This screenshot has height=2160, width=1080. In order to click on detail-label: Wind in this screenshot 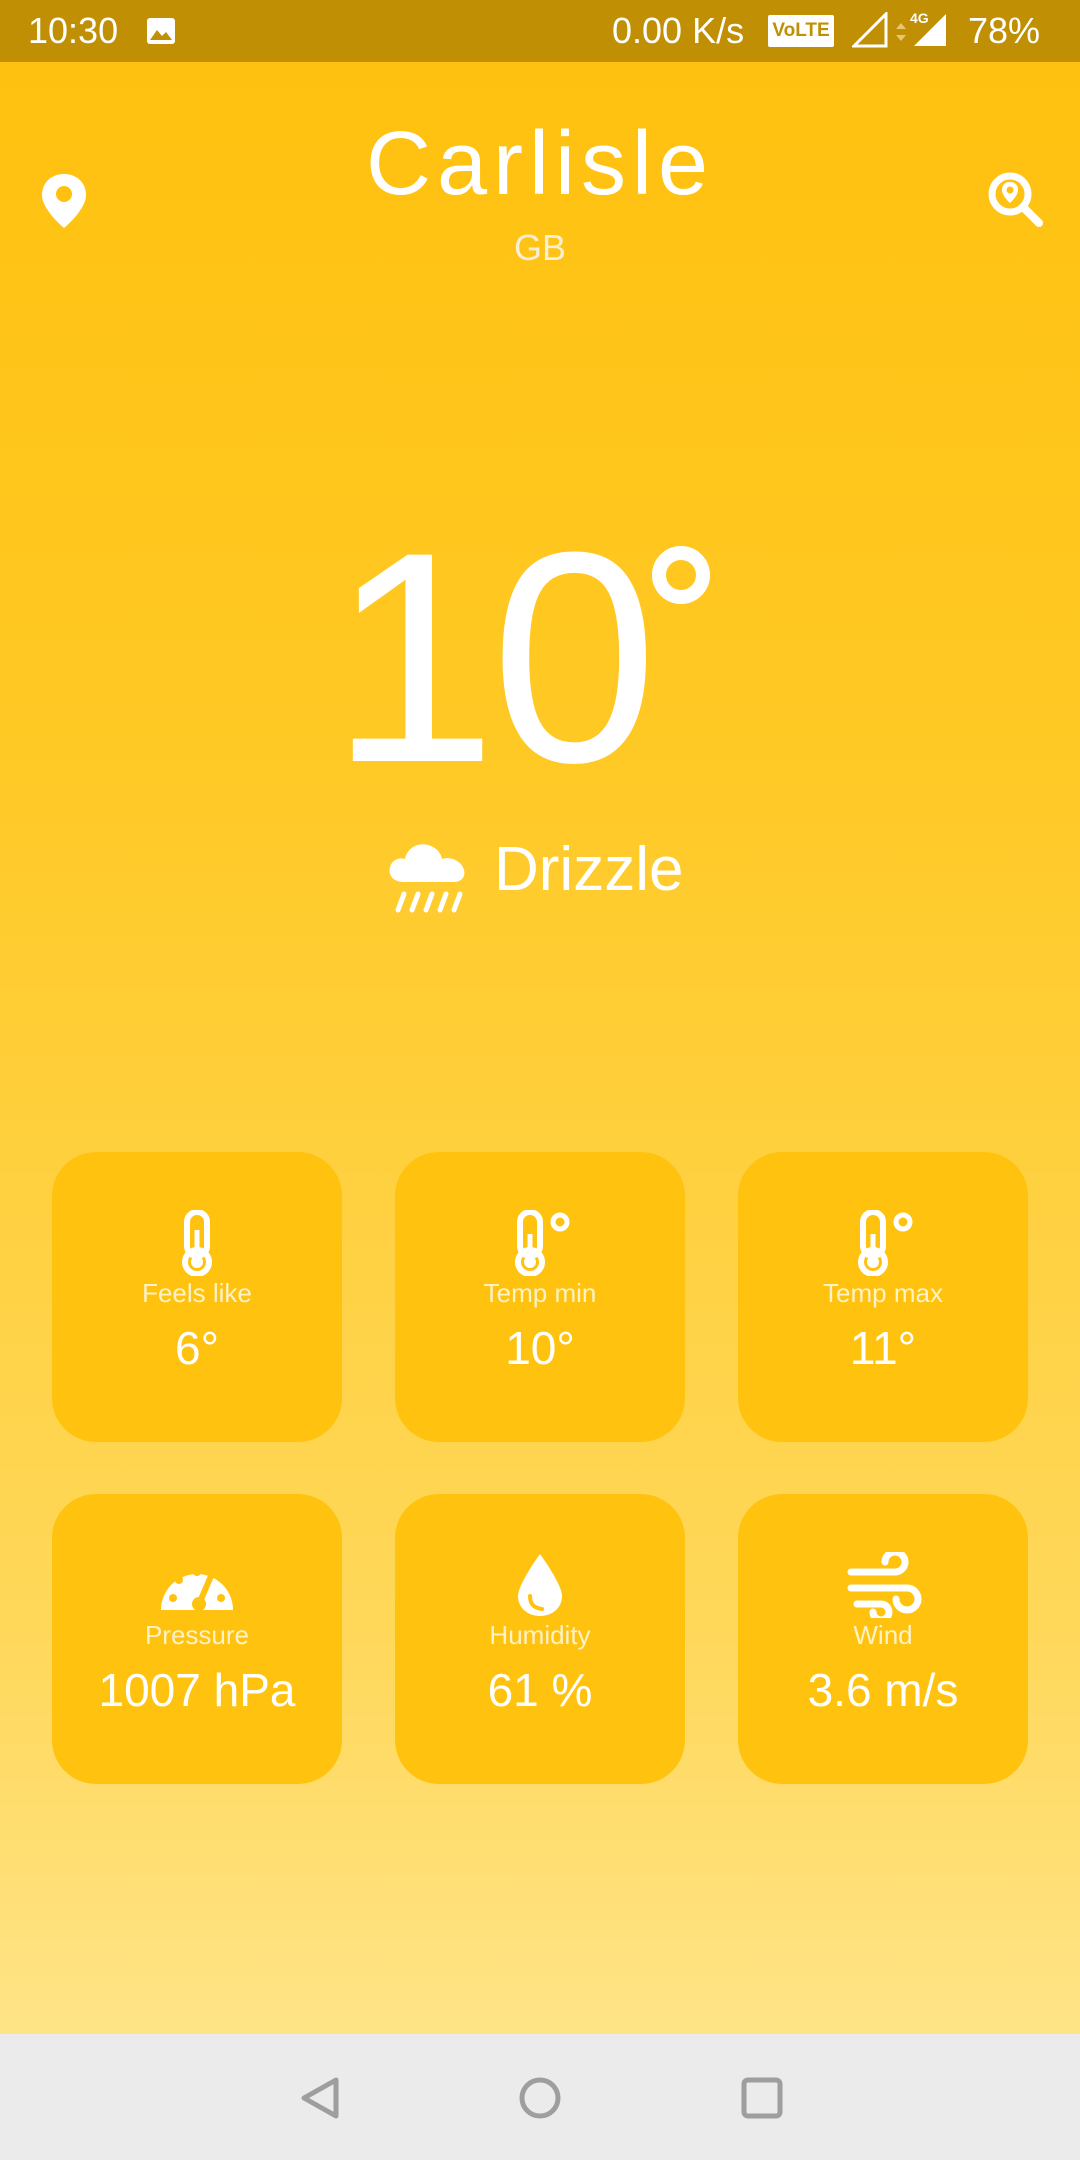, I will do `click(883, 1635)`.